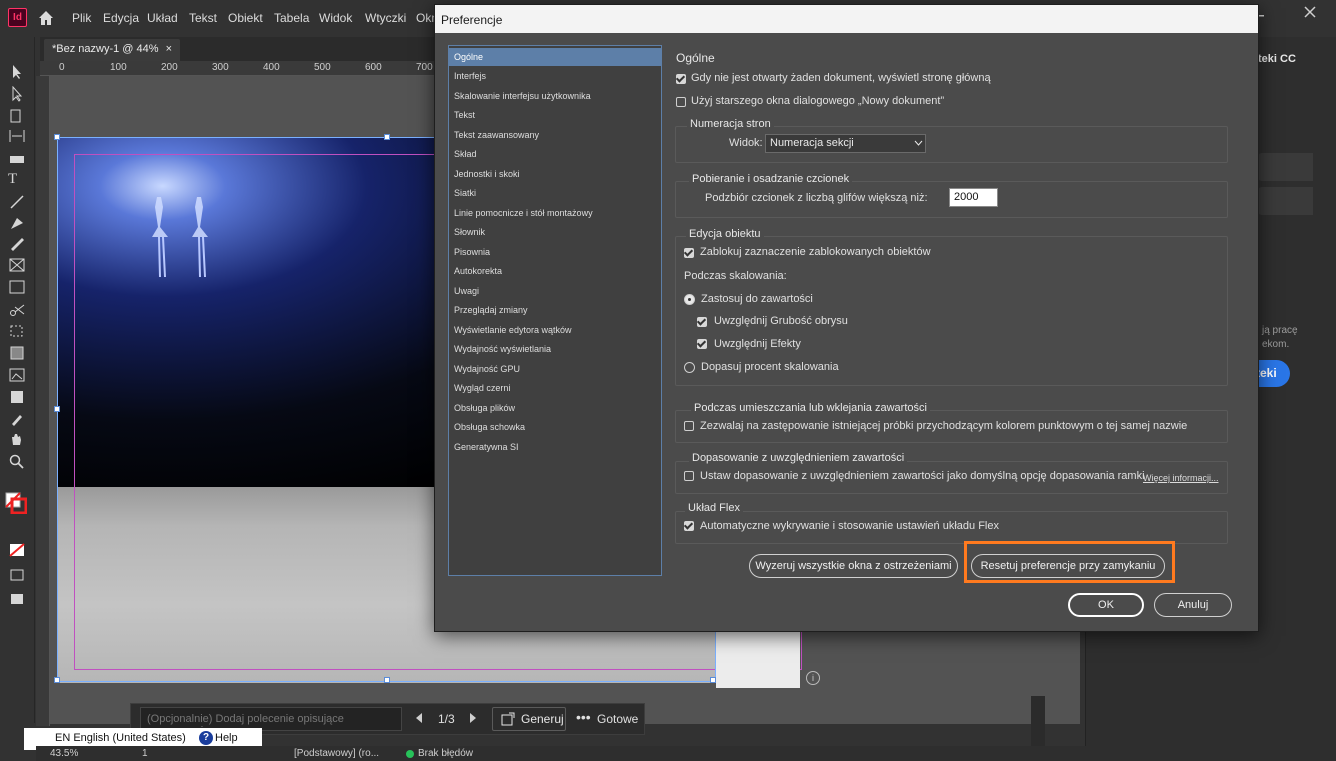  What do you see at coordinates (555, 115) in the screenshot?
I see `nav-item-type: Tekst` at bounding box center [555, 115].